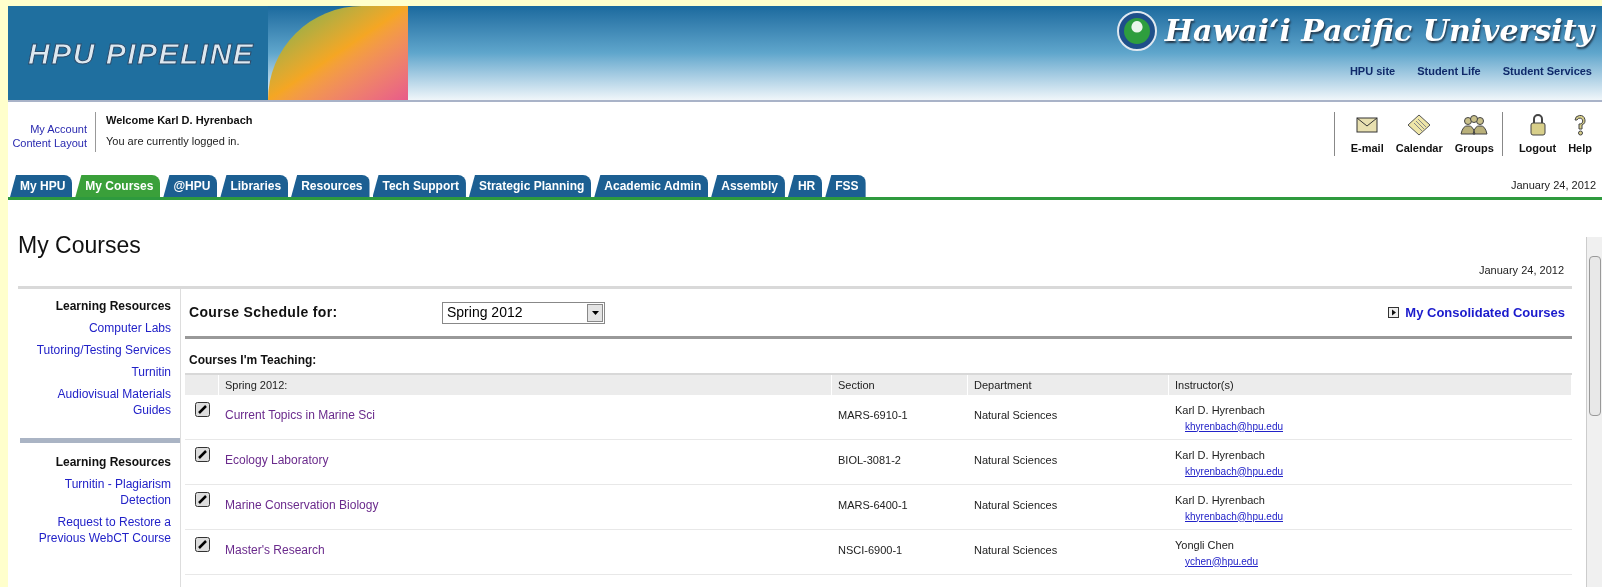  I want to click on welcome-title: Welcome Karl D. Hyrenbach, so click(179, 120).